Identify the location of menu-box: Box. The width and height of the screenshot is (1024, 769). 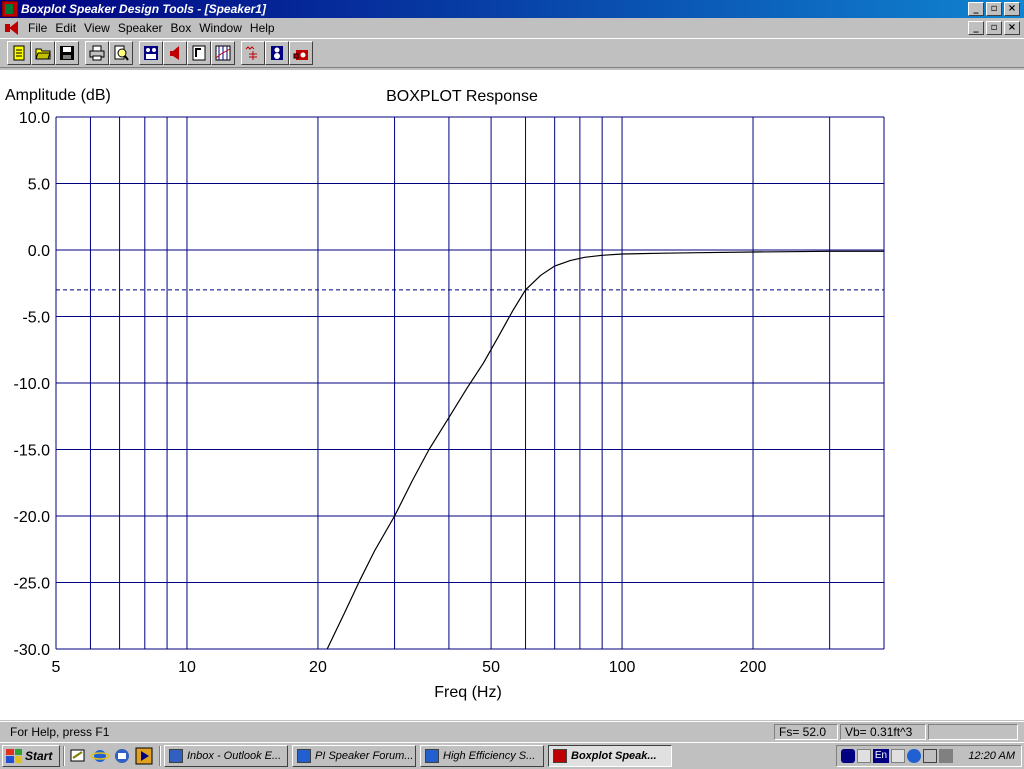
(181, 28).